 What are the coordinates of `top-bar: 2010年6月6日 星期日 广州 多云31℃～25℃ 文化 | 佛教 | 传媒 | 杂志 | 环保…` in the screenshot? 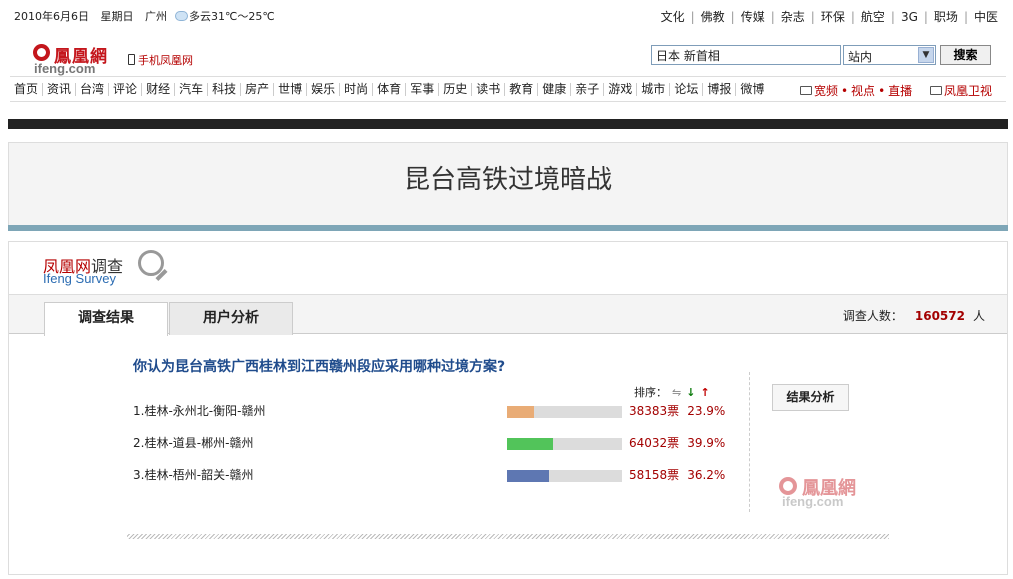 It's located at (509, 16).